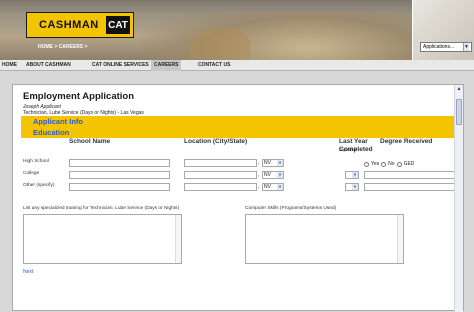  I want to click on other-last-year-select: ▼, so click(352, 187).